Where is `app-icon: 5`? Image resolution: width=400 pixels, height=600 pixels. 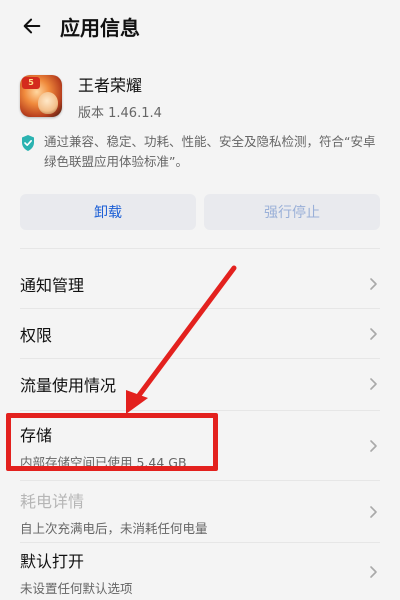
app-icon: 5 is located at coordinates (41, 96).